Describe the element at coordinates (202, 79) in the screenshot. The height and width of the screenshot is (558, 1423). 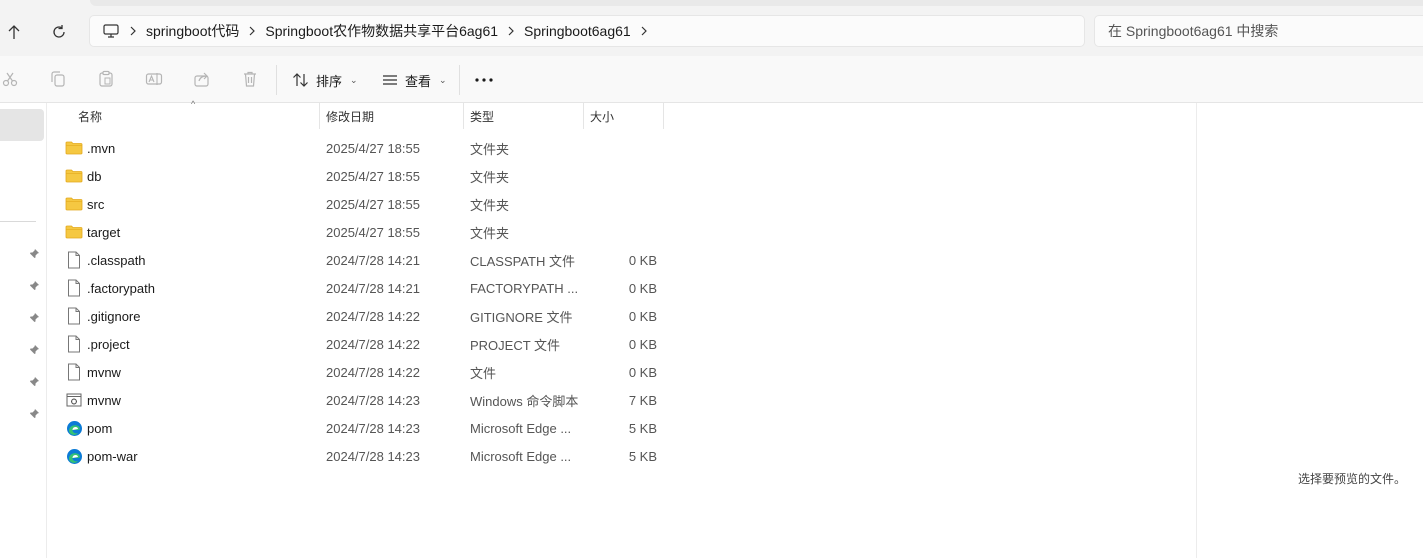
I see `share-icon` at that location.